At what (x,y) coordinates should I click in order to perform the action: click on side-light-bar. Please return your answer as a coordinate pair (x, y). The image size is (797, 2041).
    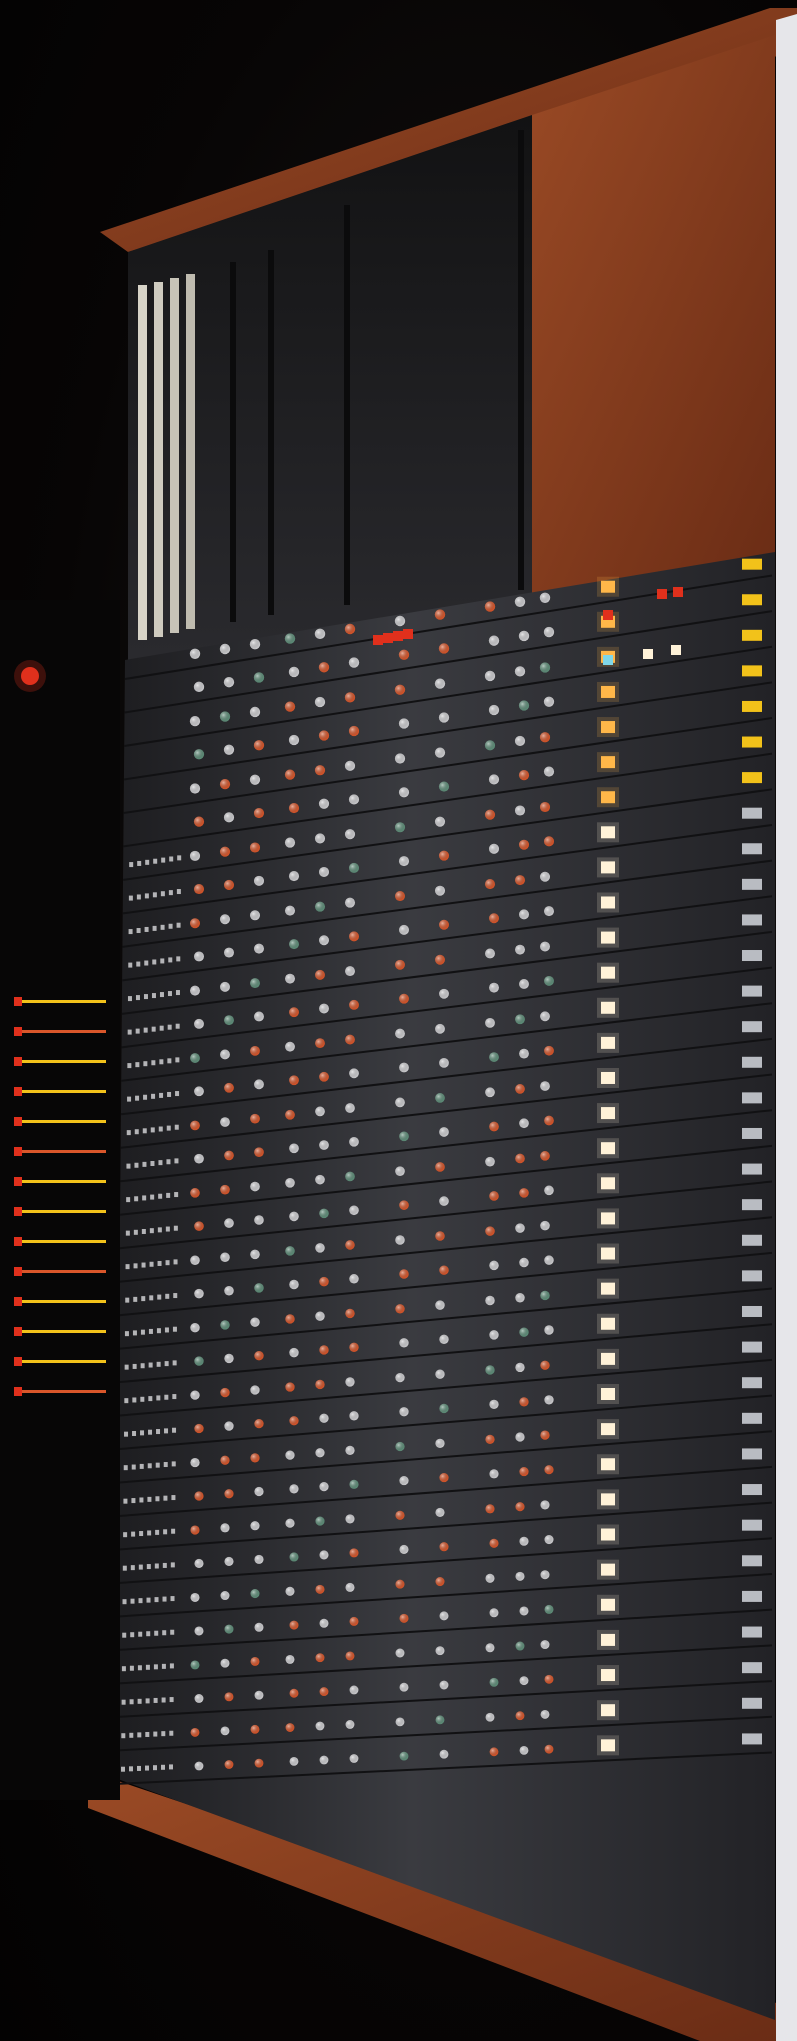
    Looking at the image, I should click on (60, 1241).